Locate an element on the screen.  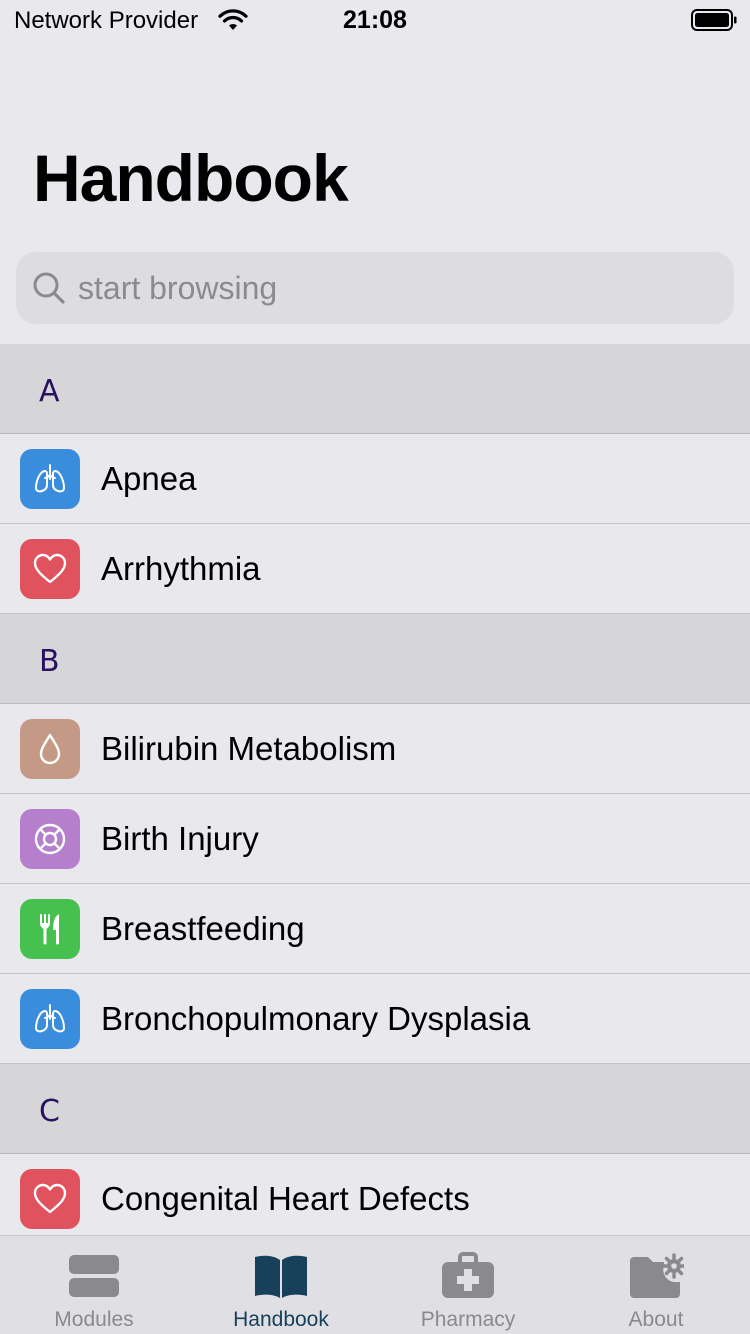
tab-label: Pharmacy is located at coordinates (468, 1319).